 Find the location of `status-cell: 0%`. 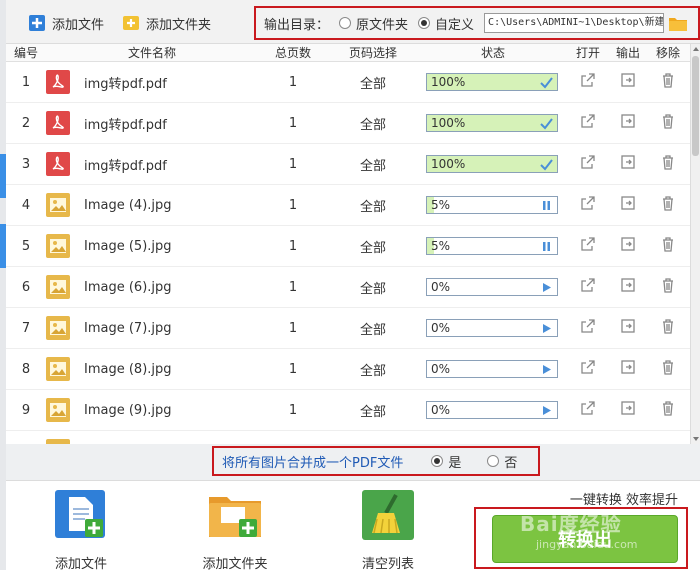

status-cell: 0% is located at coordinates (493, 287).